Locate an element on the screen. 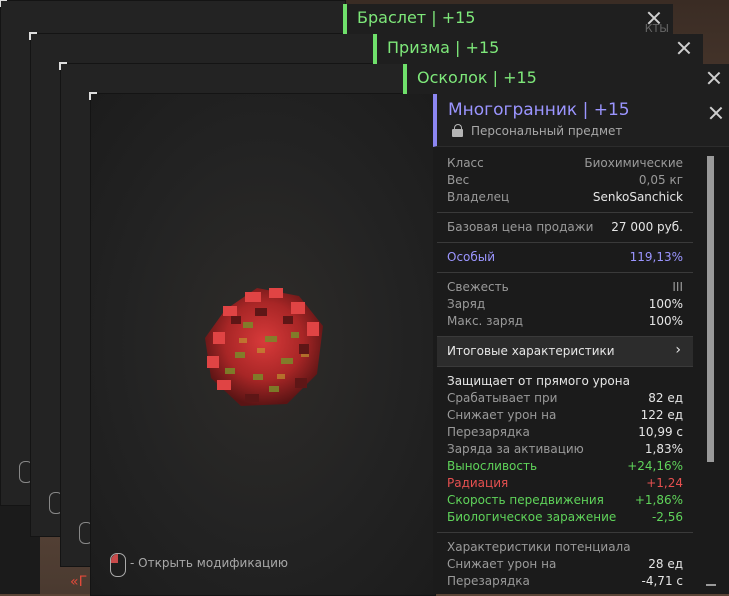 This screenshot has width=729, height=596. chevron-right-icon: › is located at coordinates (678, 350).